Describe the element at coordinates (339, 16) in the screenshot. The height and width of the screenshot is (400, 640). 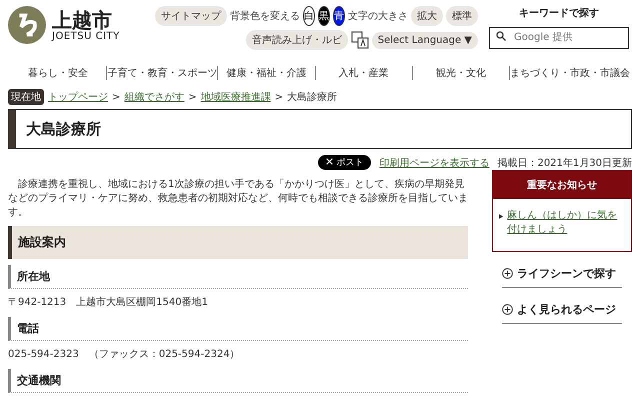
I see `background-color-button: 青` at that location.